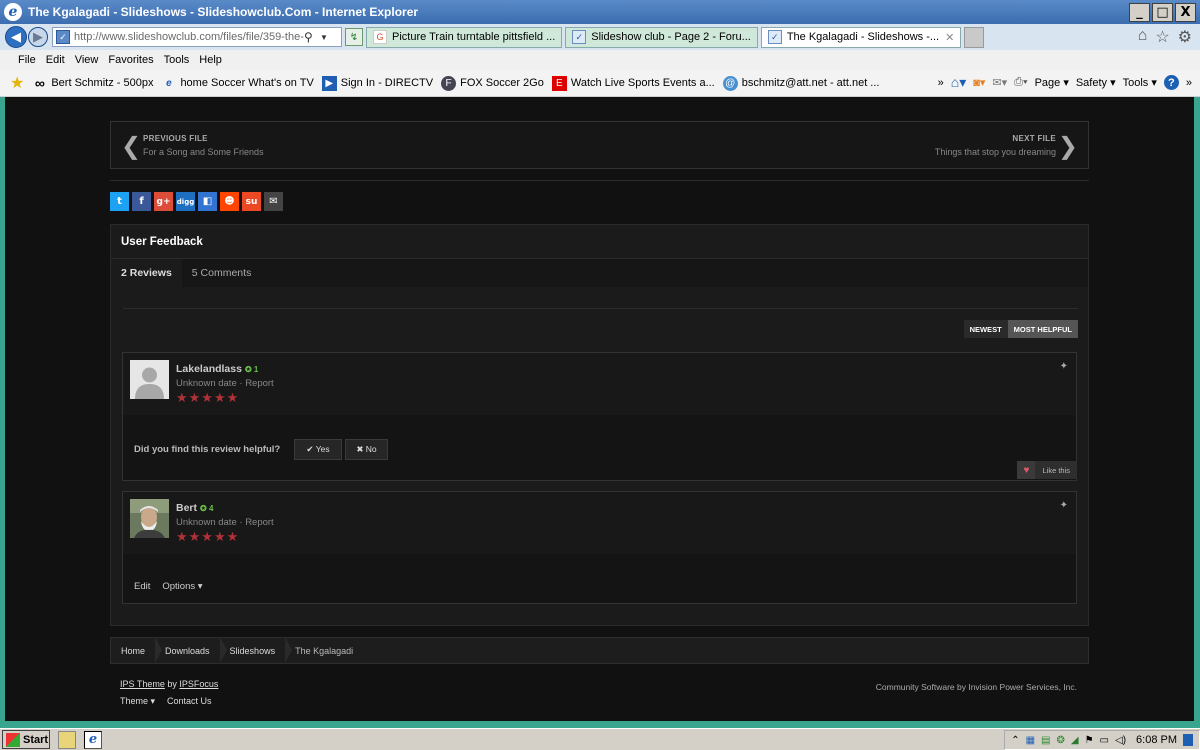  Describe the element at coordinates (38, 37) in the screenshot. I see `forward-button: ▶` at that location.